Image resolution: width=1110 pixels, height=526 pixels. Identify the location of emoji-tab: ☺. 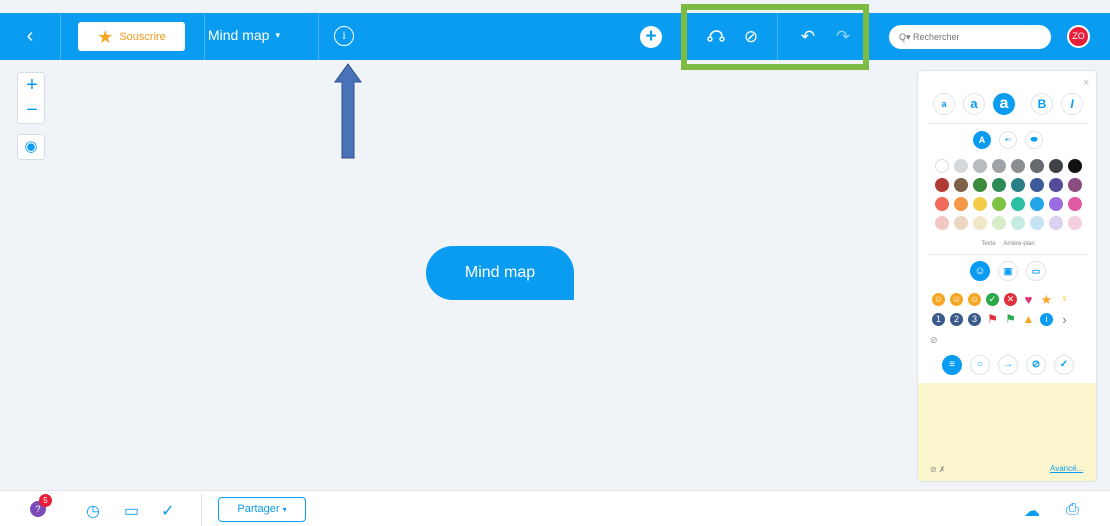
(980, 271).